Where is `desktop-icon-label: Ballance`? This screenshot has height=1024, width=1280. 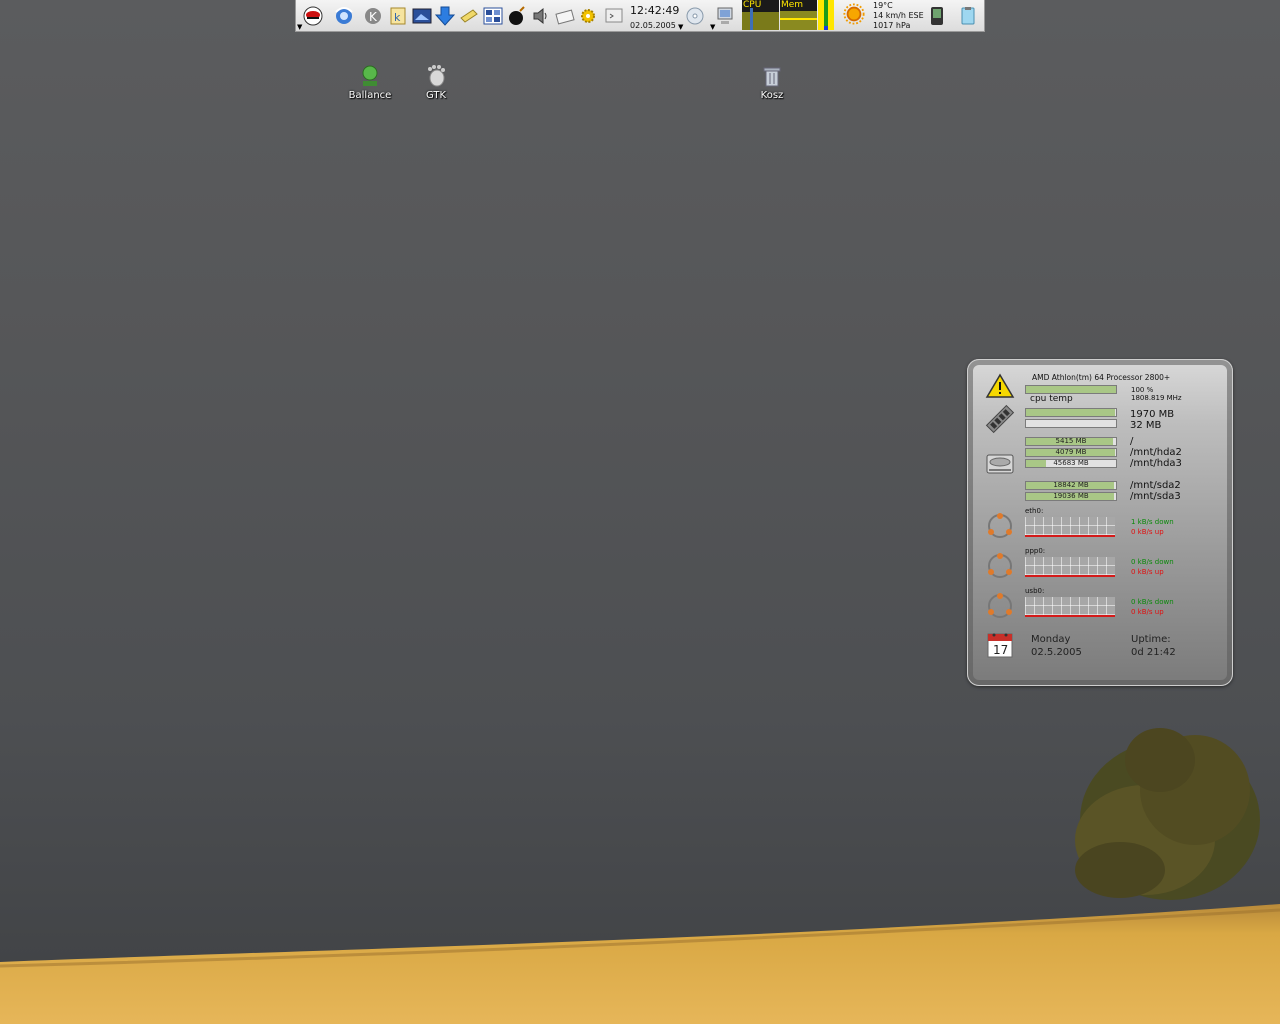
desktop-icon-label: Ballance is located at coordinates (370, 95).